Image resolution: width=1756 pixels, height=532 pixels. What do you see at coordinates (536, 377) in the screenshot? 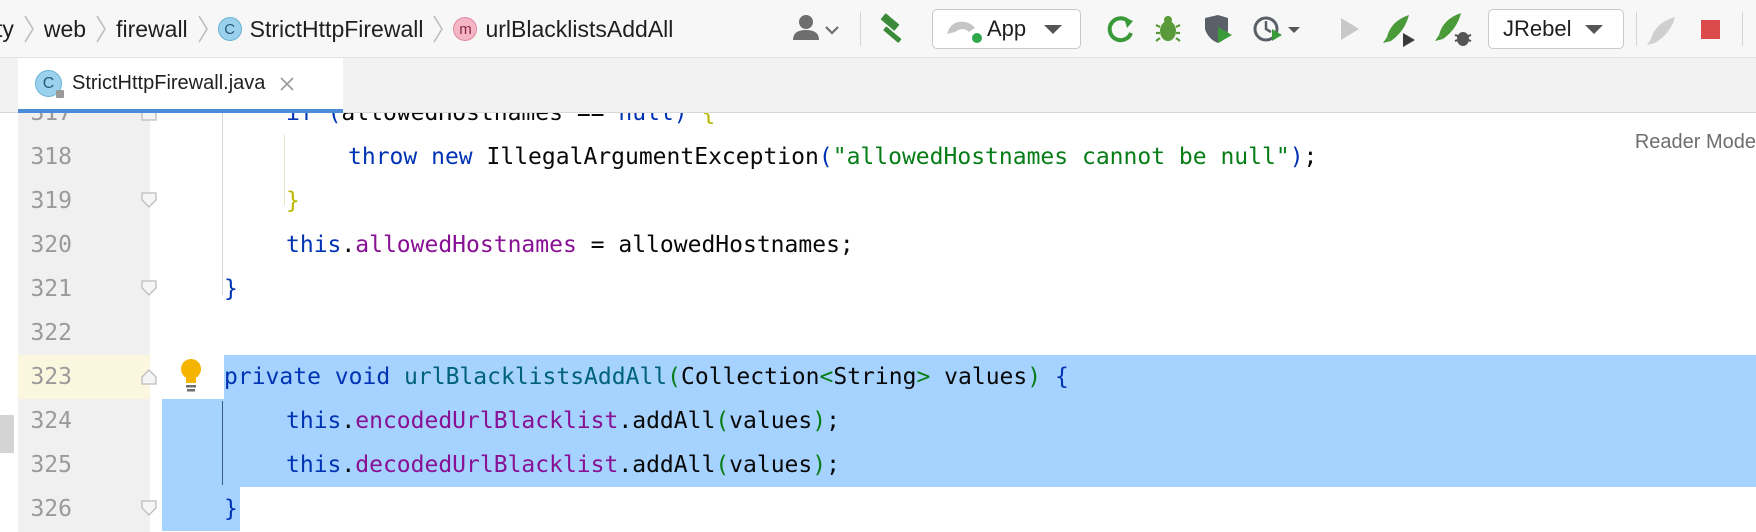
I see `code-token: urlBlacklistsAddAll` at bounding box center [536, 377].